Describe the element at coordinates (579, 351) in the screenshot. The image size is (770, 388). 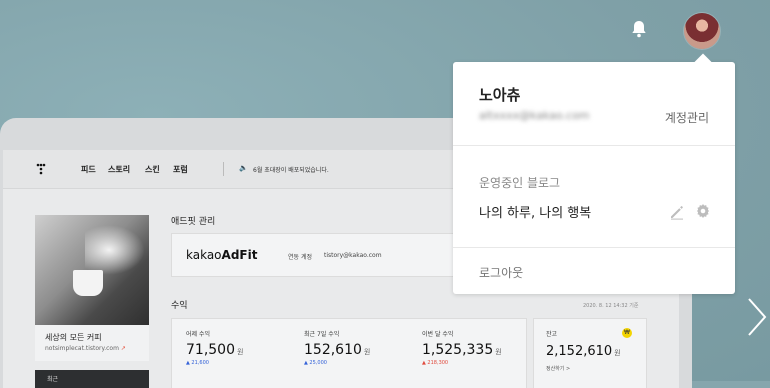
I see `balance-number: 2,152,610` at that location.